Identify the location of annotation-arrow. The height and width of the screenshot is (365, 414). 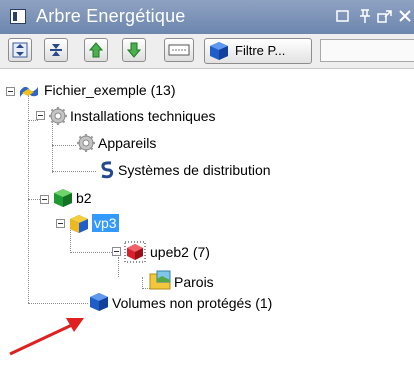
(46, 337).